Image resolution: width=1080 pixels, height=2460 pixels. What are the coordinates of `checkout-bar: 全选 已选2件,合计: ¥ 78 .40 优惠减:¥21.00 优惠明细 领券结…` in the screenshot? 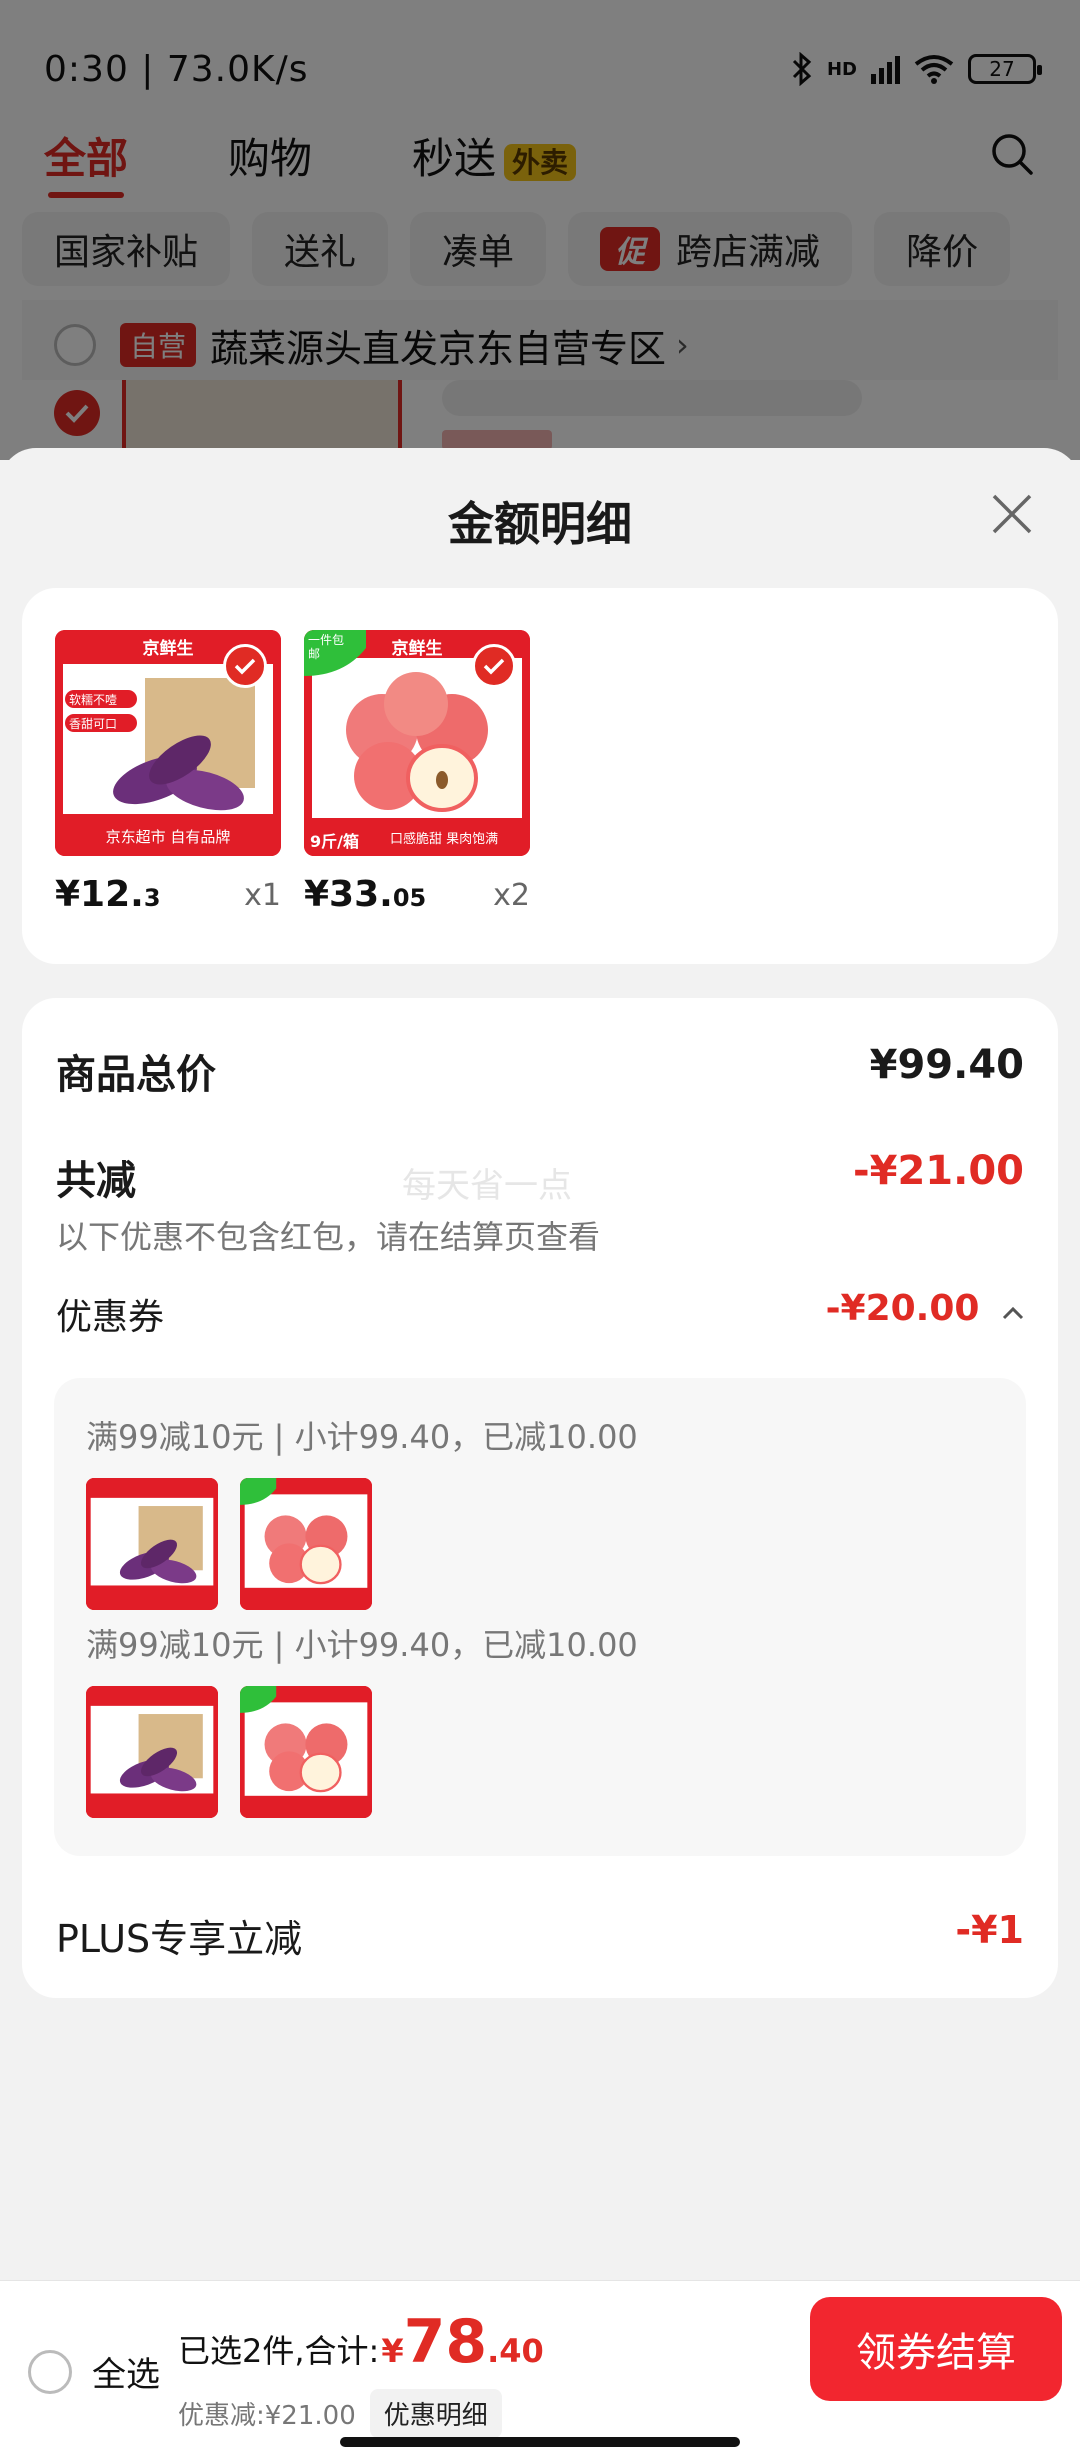 It's located at (540, 2370).